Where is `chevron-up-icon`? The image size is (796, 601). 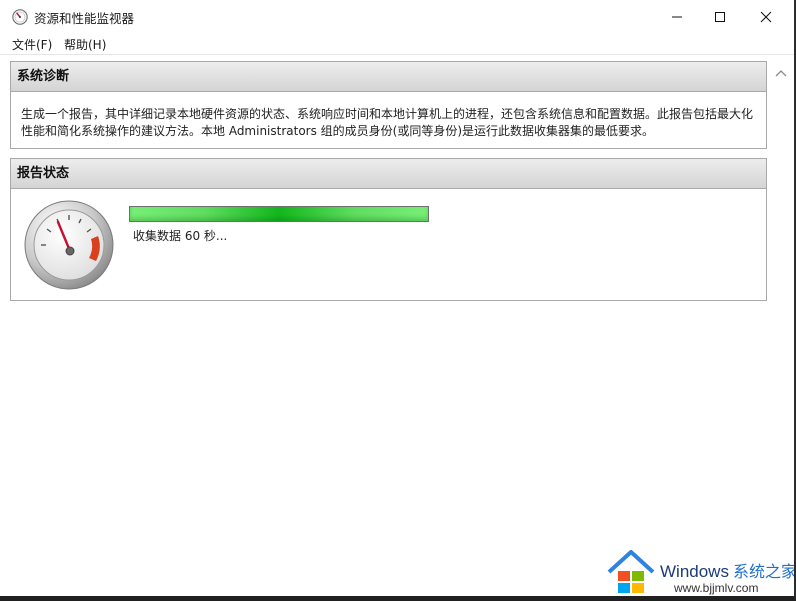 chevron-up-icon is located at coordinates (781, 73).